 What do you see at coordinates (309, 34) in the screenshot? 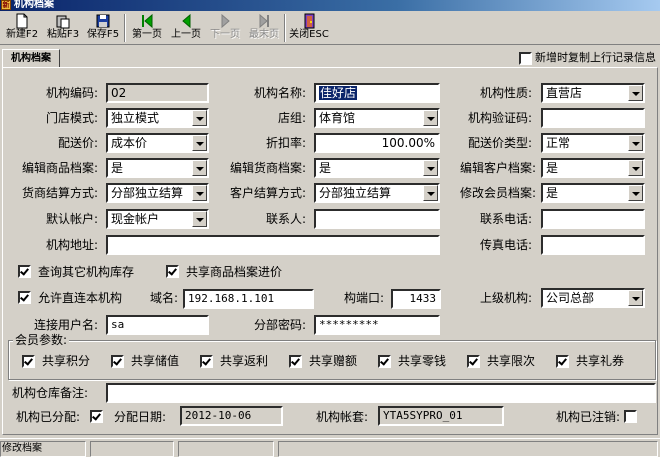
I see `close-button-label: 关闭ESC` at bounding box center [309, 34].